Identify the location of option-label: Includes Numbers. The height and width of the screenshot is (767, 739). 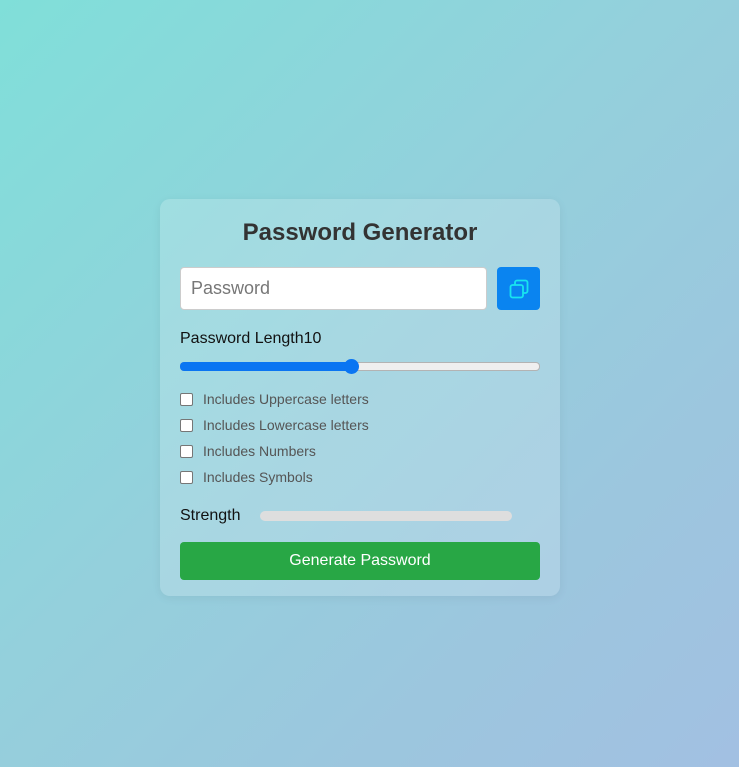
(259, 451).